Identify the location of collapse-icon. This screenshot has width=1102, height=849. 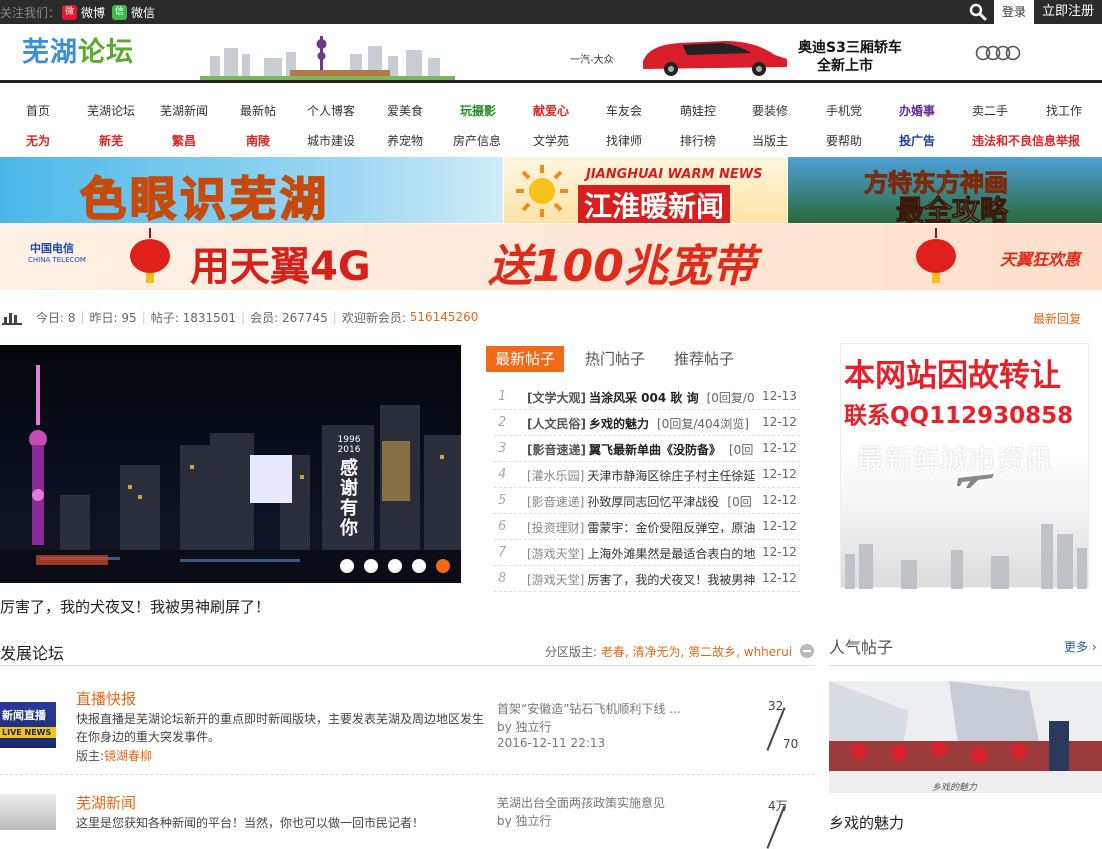
(807, 651).